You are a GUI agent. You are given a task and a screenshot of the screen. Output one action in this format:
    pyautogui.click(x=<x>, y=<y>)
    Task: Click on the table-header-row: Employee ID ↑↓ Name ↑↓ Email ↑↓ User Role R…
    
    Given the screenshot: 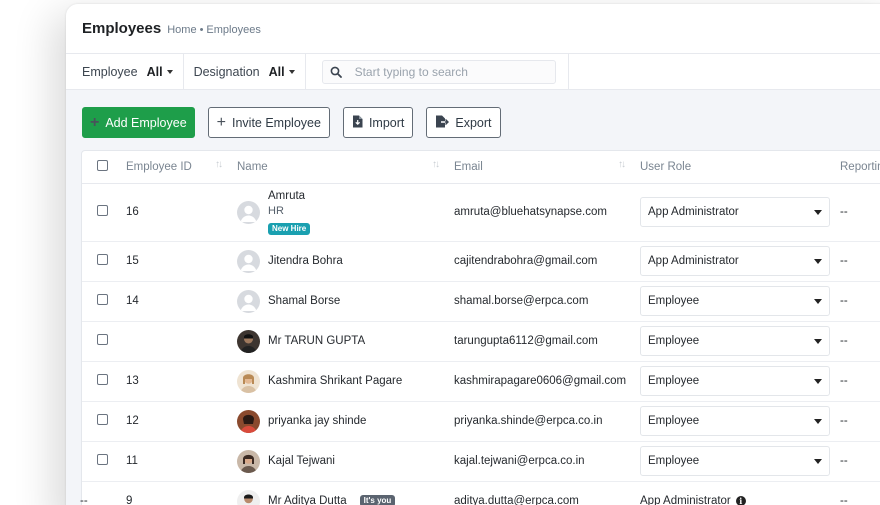 What is the action you would take?
    pyautogui.click(x=481, y=167)
    